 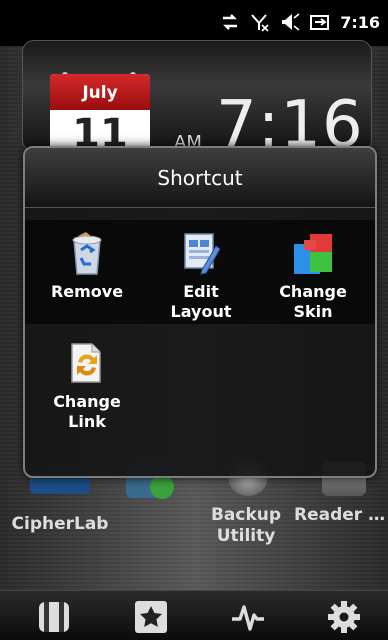 I want to click on edit-layout-label-line2: Layout, so click(x=201, y=311).